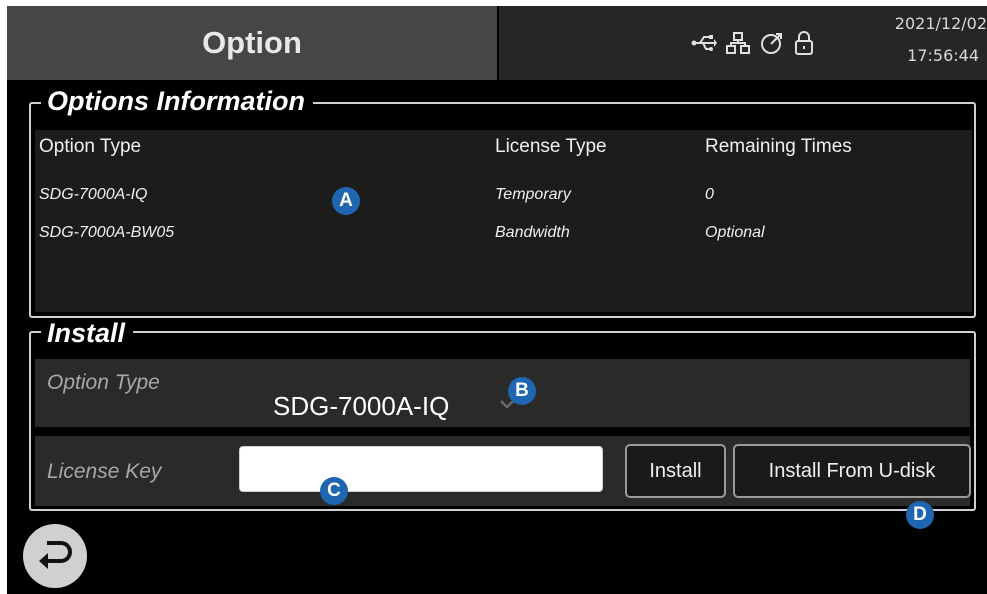 The image size is (987, 594). I want to click on license-key-label: License Key, so click(104, 471).